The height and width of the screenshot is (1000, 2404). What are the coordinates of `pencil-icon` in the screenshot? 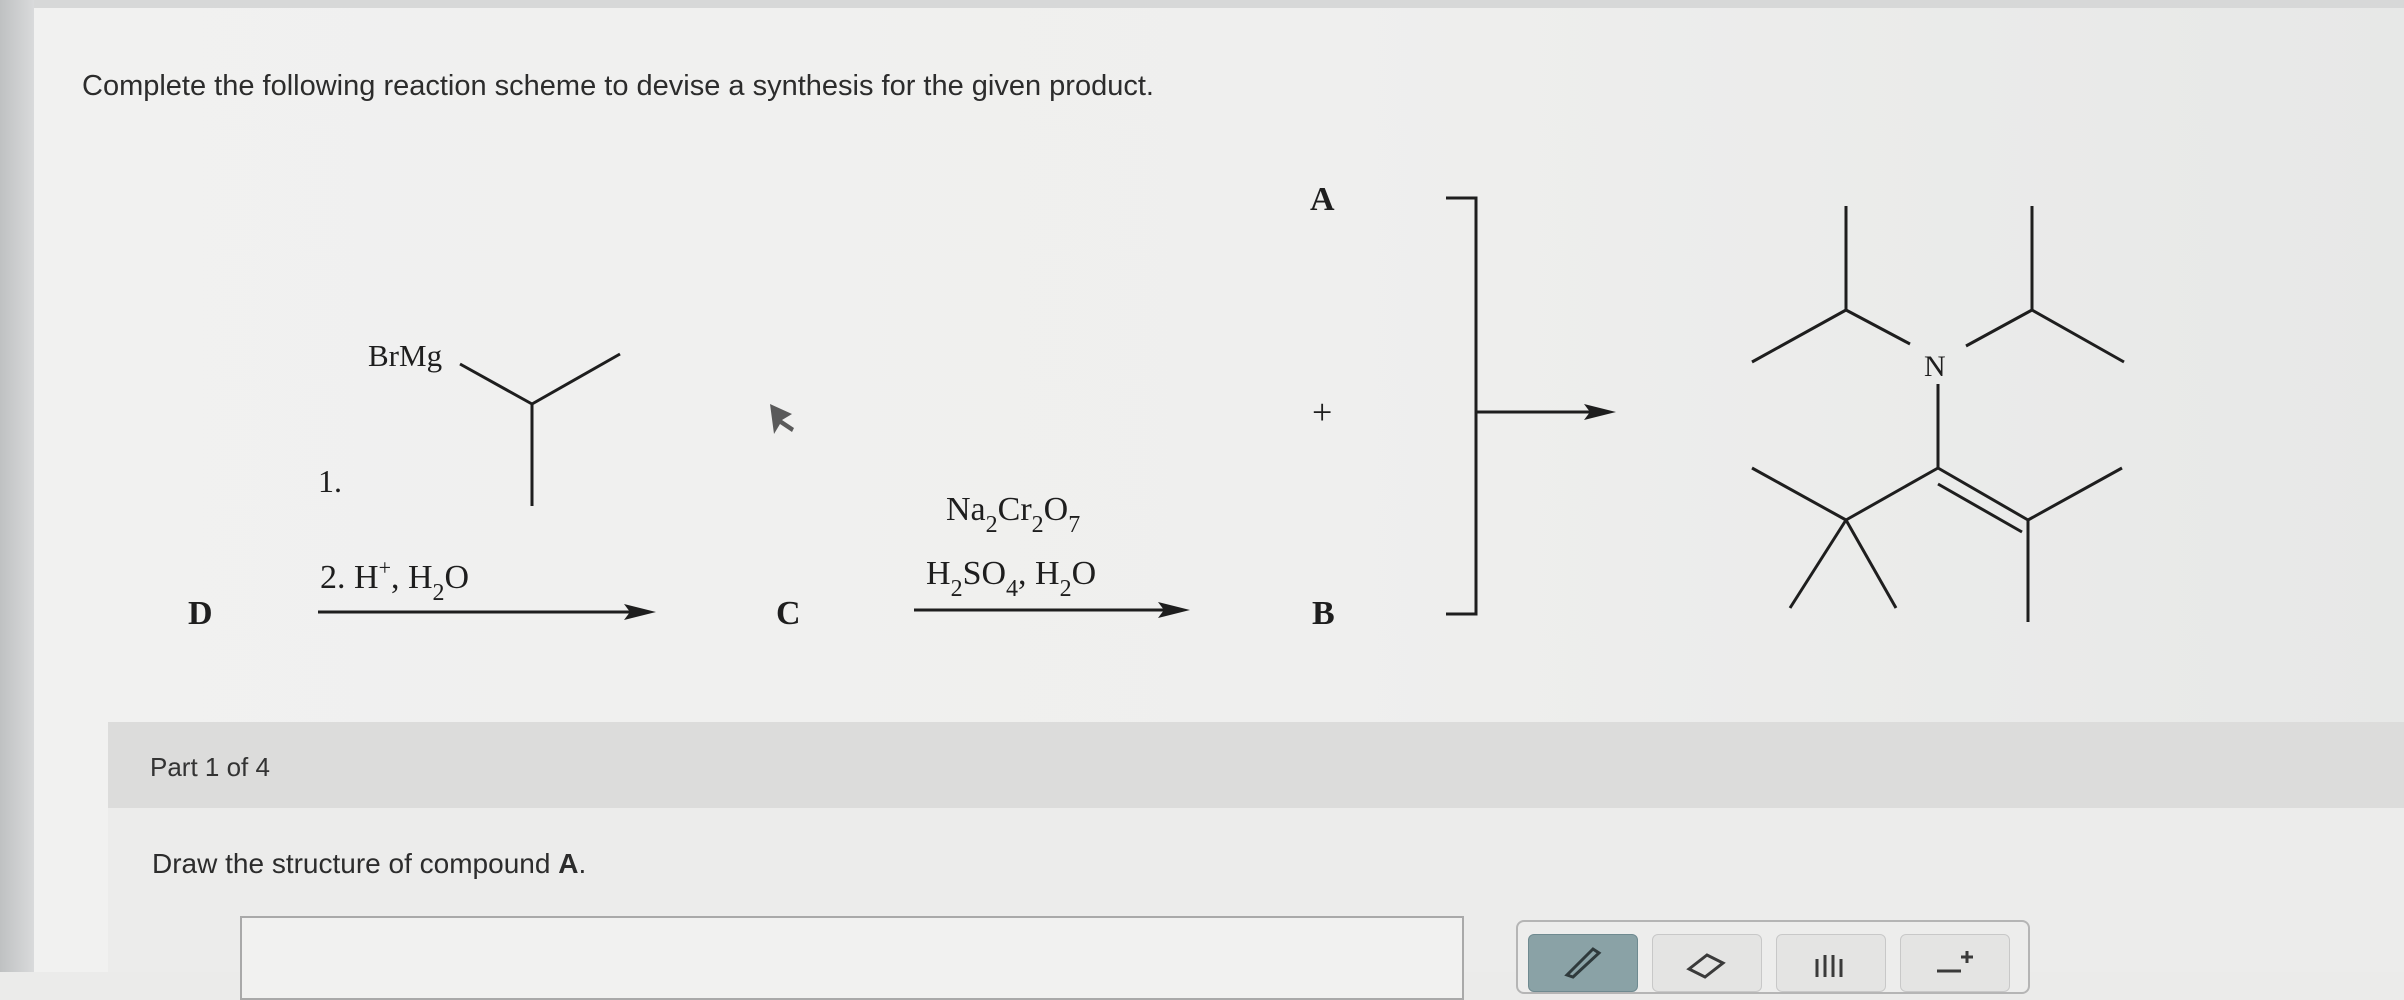 It's located at (1583, 963).